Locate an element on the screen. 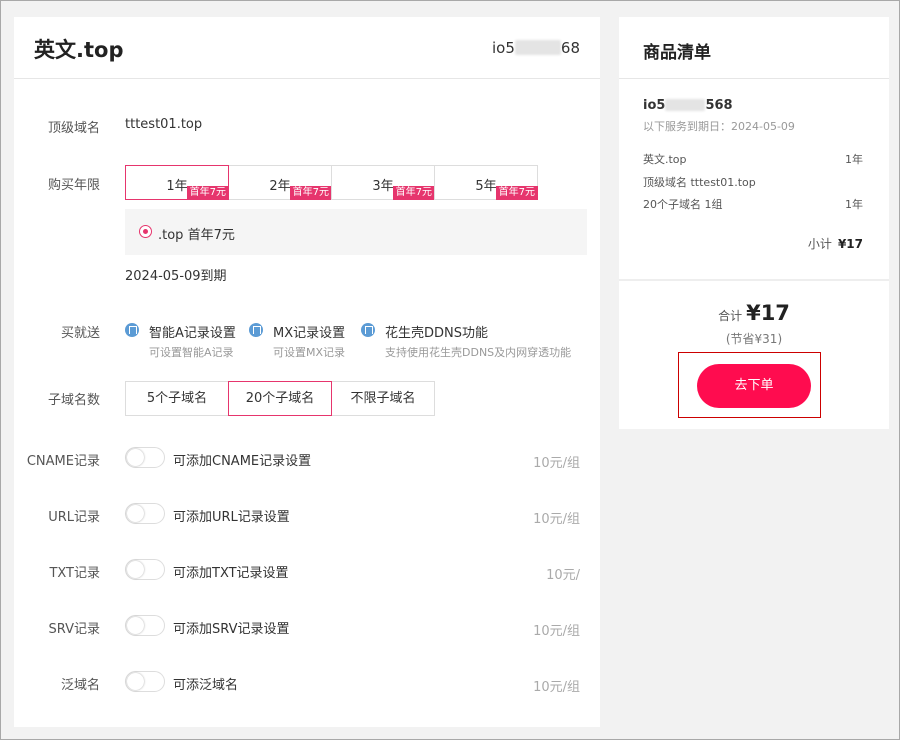 Image resolution: width=900 pixels, height=740 pixels. wildcard-toggle-text: 可添泛域名 is located at coordinates (206, 685).